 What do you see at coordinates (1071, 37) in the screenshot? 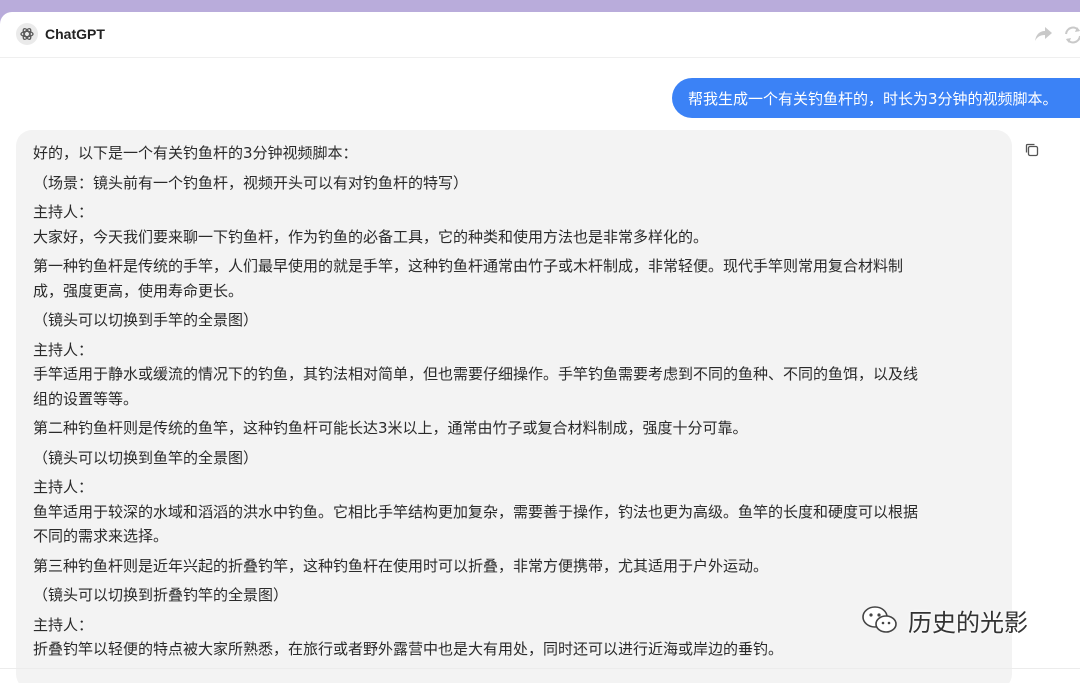
I see `sync-icon` at bounding box center [1071, 37].